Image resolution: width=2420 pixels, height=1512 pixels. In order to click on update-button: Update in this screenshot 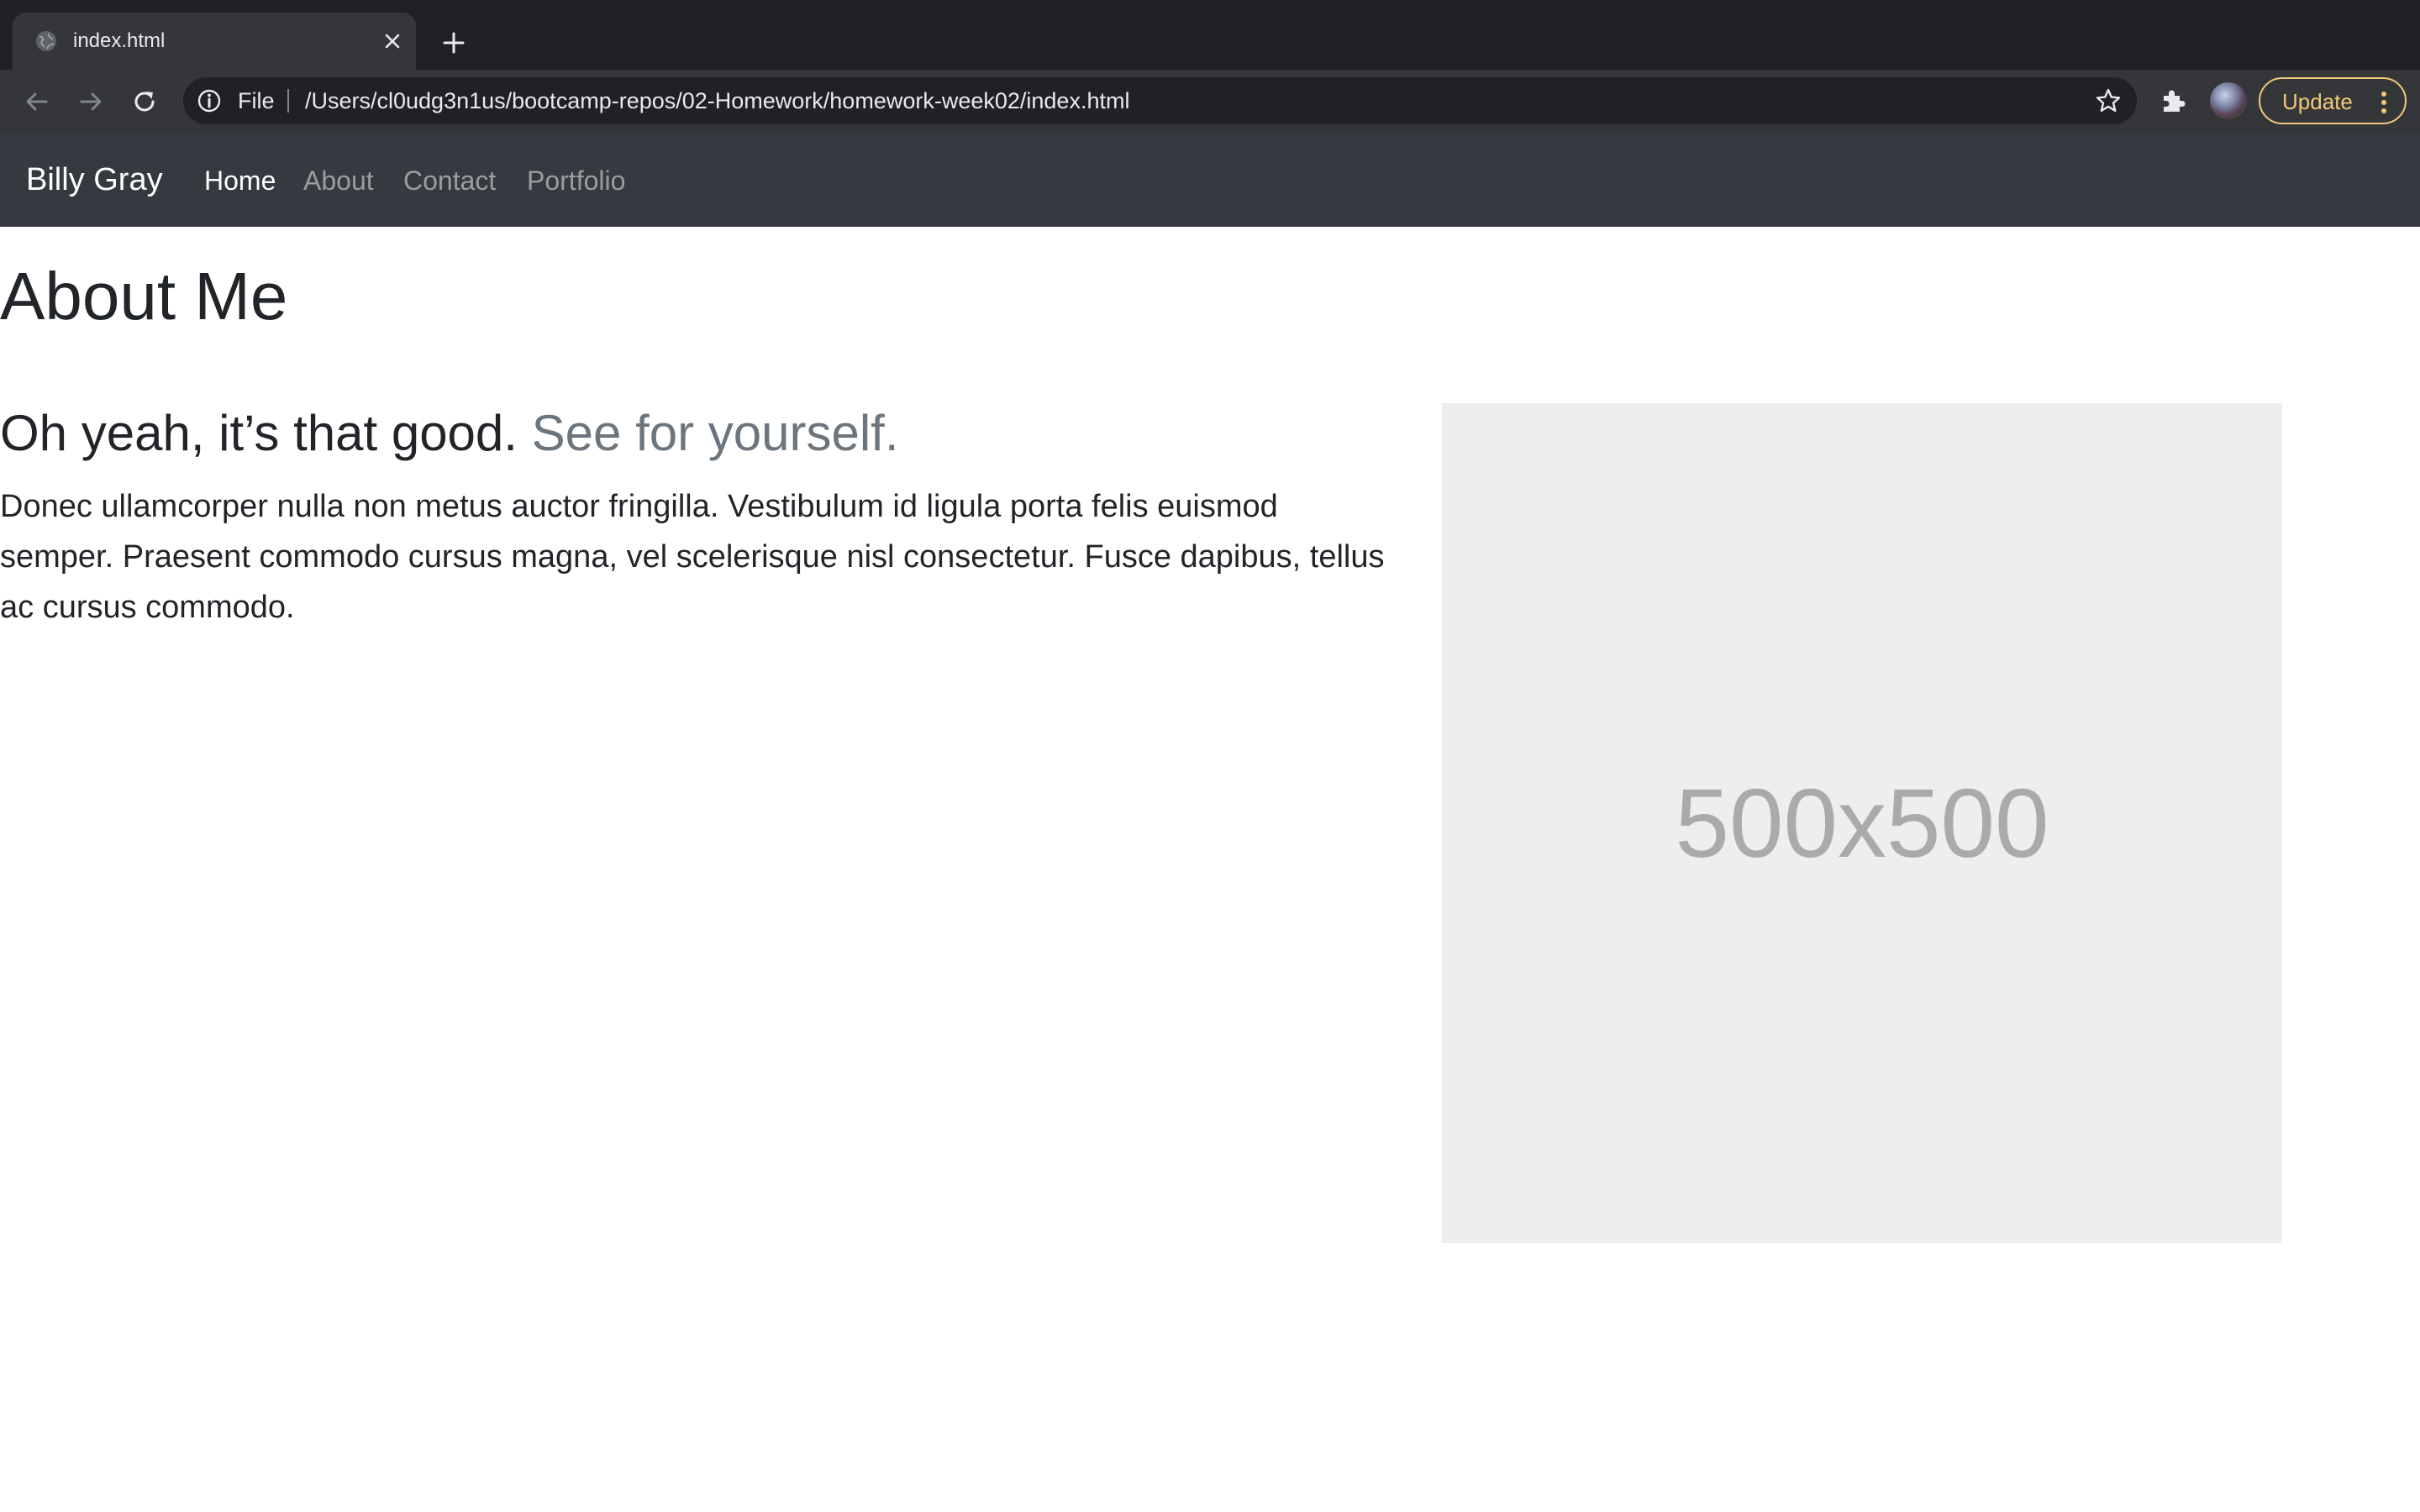, I will do `click(2333, 100)`.